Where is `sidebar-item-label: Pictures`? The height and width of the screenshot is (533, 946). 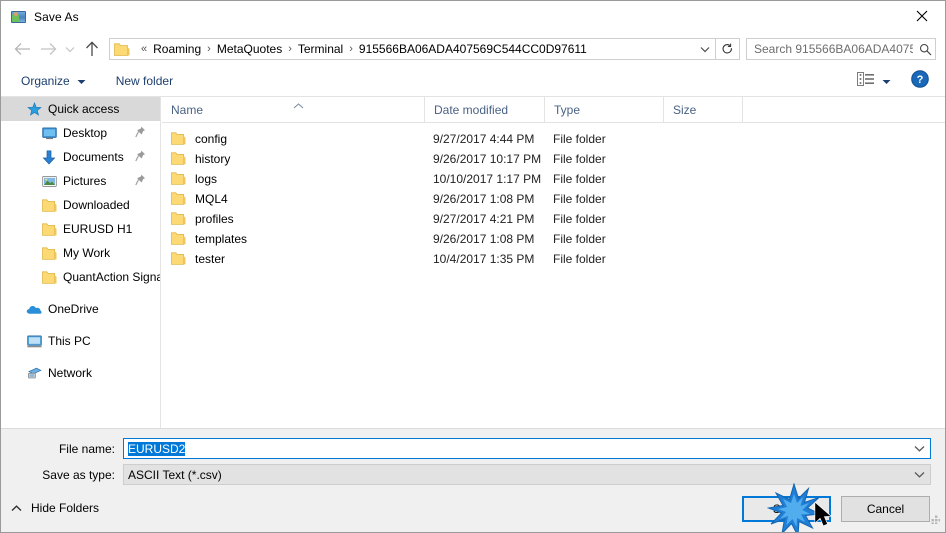
sidebar-item-label: Pictures is located at coordinates (85, 181).